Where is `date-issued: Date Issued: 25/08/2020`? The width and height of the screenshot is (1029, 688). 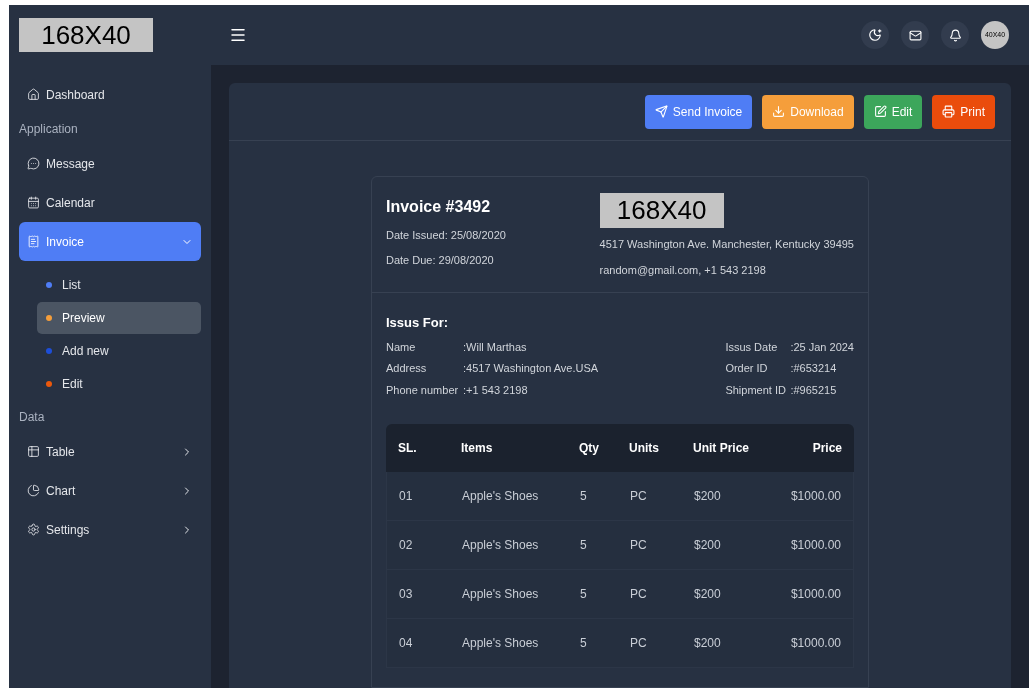
date-issued: Date Issued: 25/08/2020 is located at coordinates (446, 235).